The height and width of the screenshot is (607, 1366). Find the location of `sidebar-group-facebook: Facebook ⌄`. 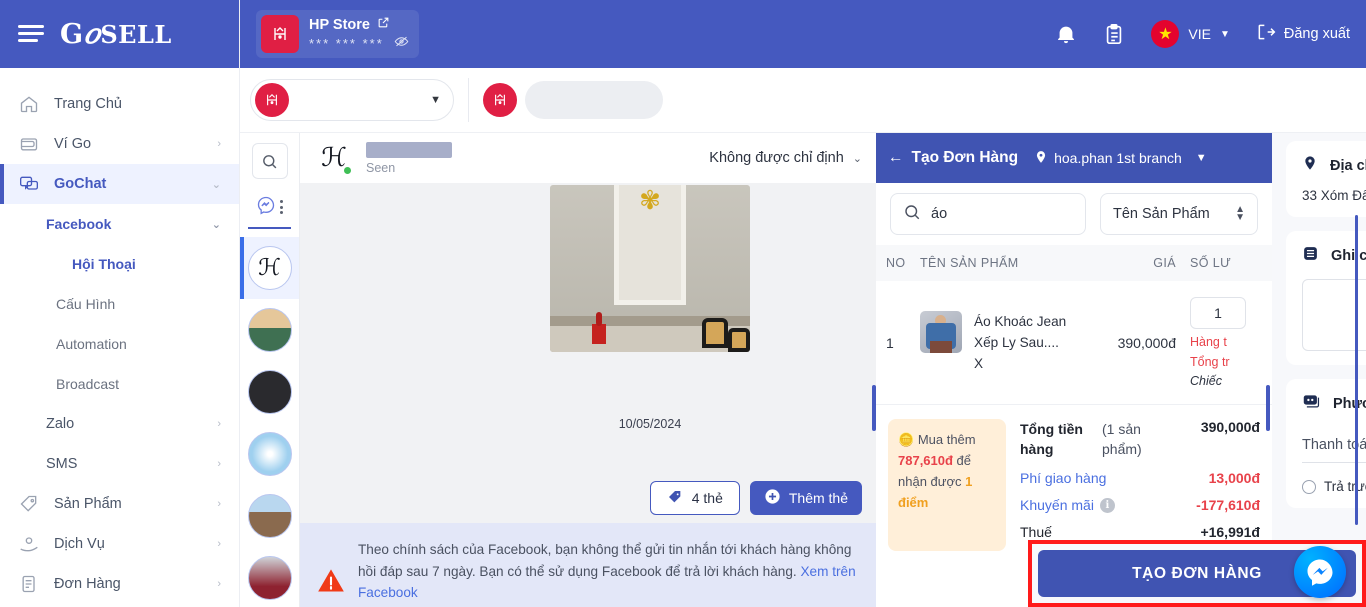

sidebar-group-facebook: Facebook ⌄ is located at coordinates (119, 224).